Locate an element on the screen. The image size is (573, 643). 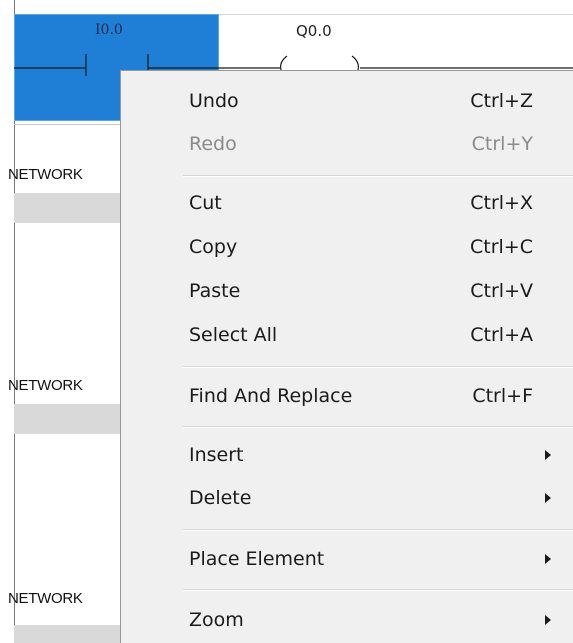
menu-label: Find And Replace is located at coordinates (271, 396).